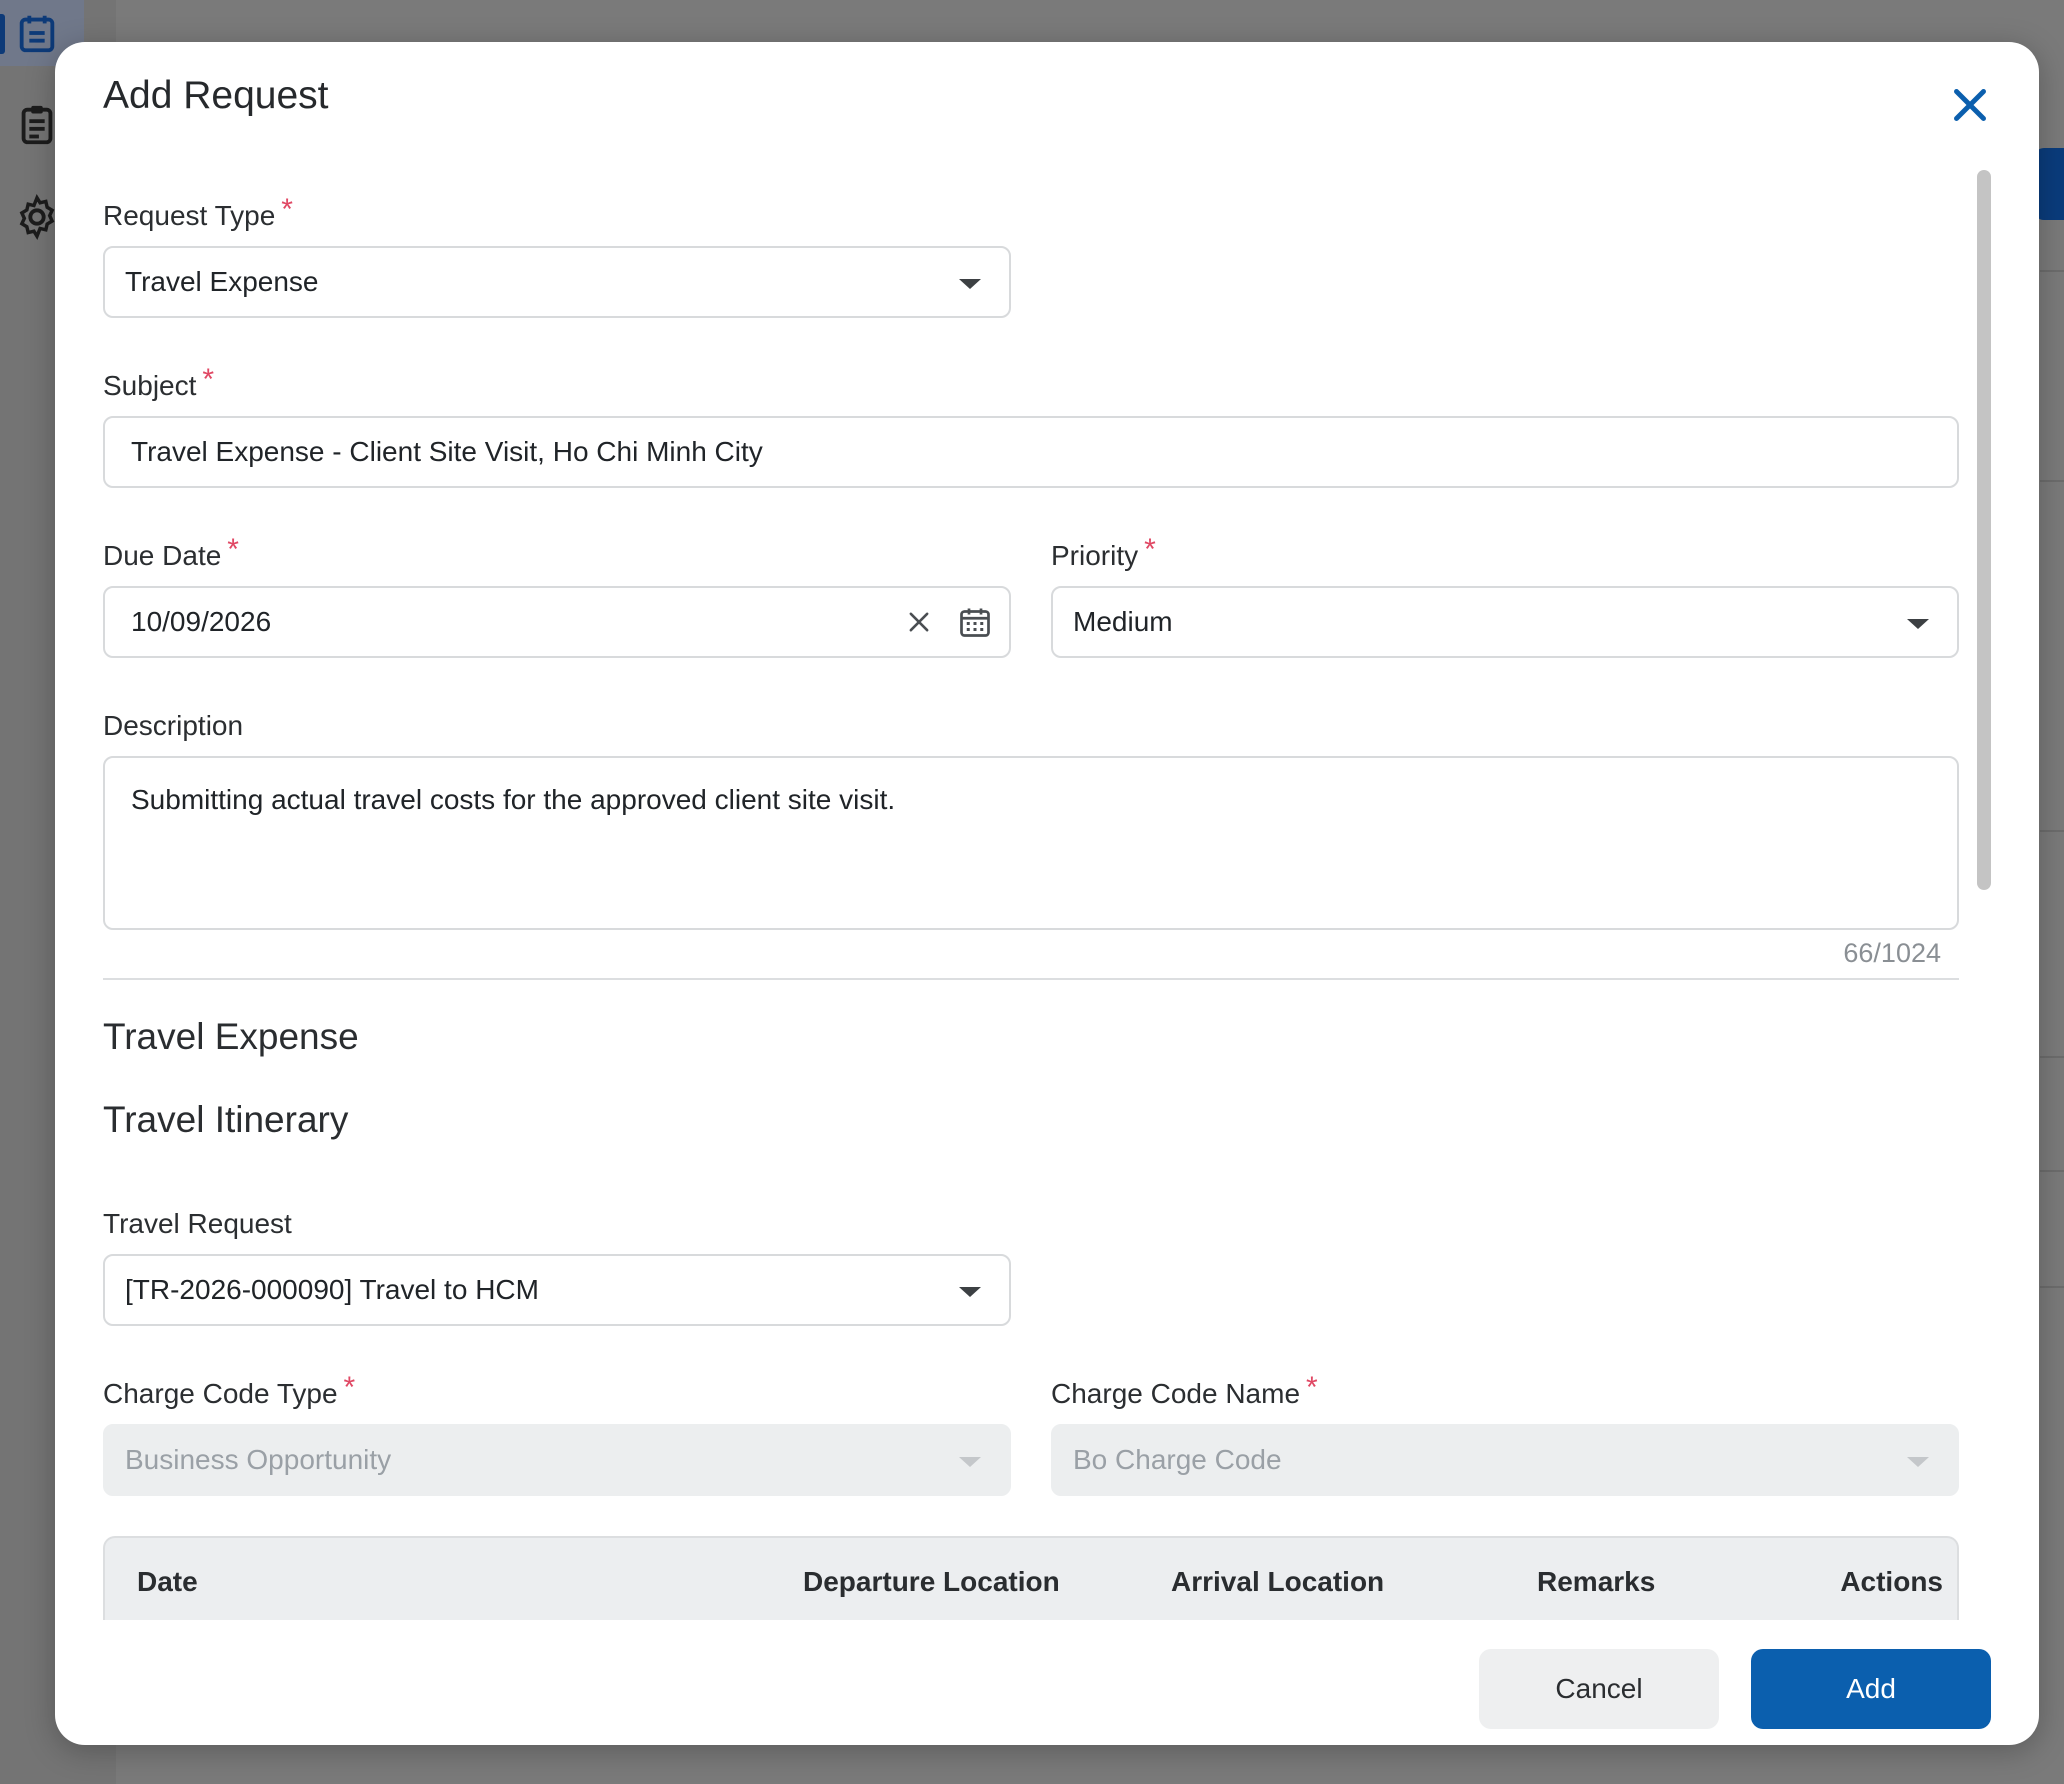  I want to click on charge-code-name-label: Charge Code Name *, so click(1184, 1391).